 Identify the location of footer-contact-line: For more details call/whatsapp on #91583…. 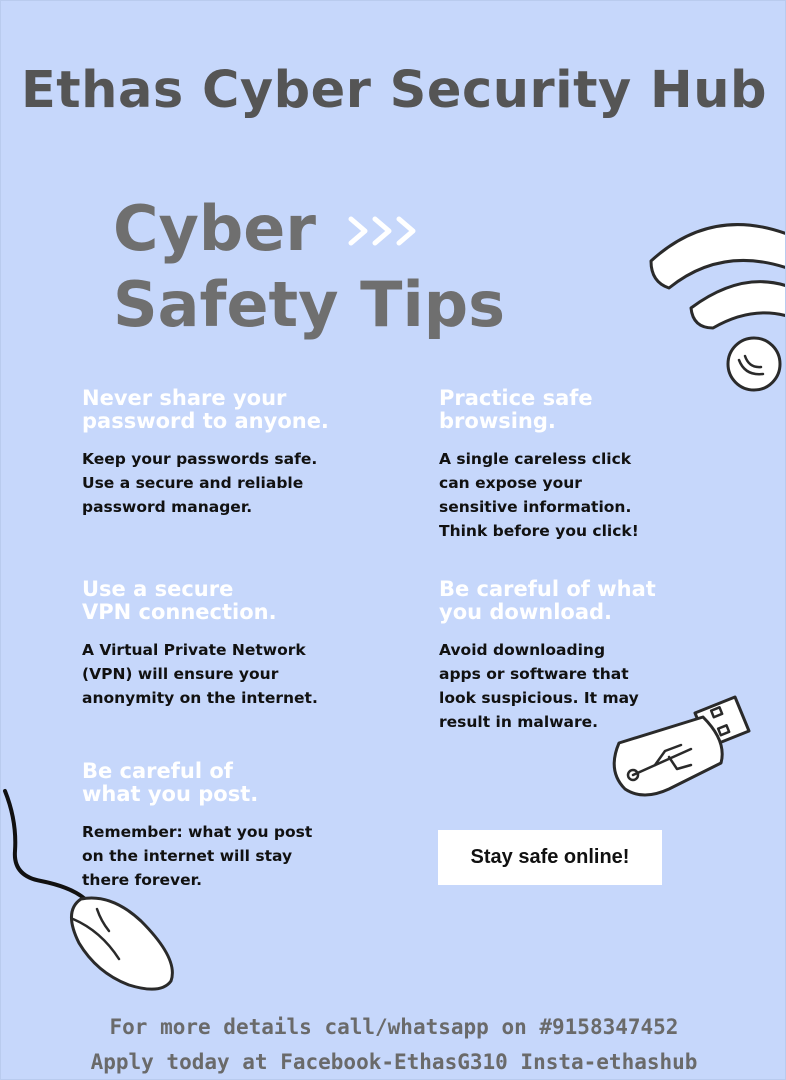
(394, 1027).